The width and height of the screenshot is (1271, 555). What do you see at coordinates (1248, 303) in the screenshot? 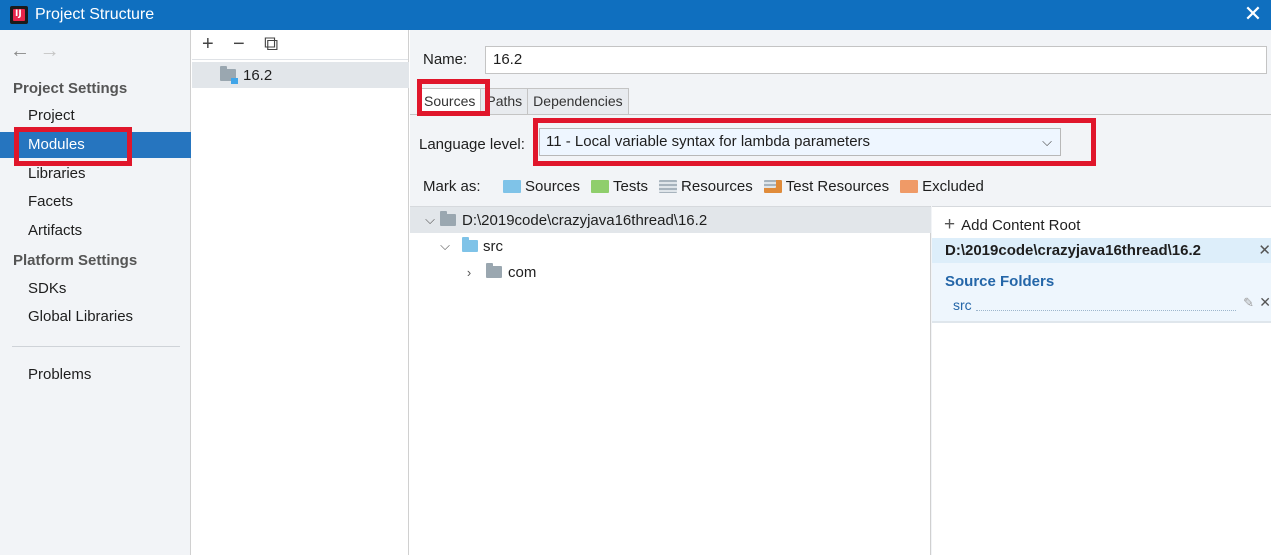
I see `edit-pencil-icon: ✎` at bounding box center [1248, 303].